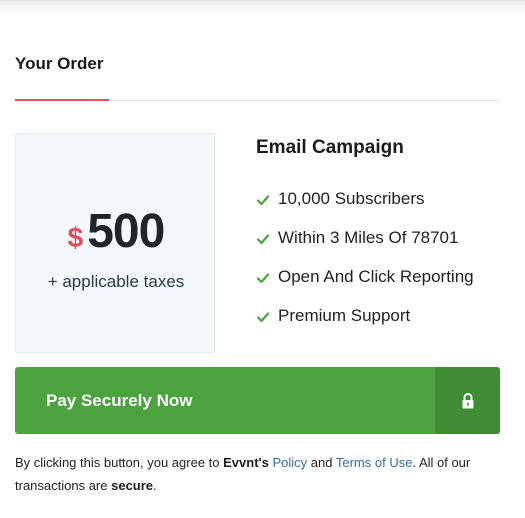 The width and height of the screenshot is (525, 518). What do you see at coordinates (116, 281) in the screenshot?
I see `taxes-note: + applicable taxes` at bounding box center [116, 281].